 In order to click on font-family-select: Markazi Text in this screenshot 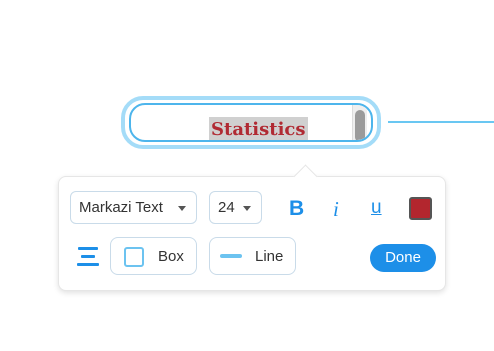, I will do `click(133, 207)`.